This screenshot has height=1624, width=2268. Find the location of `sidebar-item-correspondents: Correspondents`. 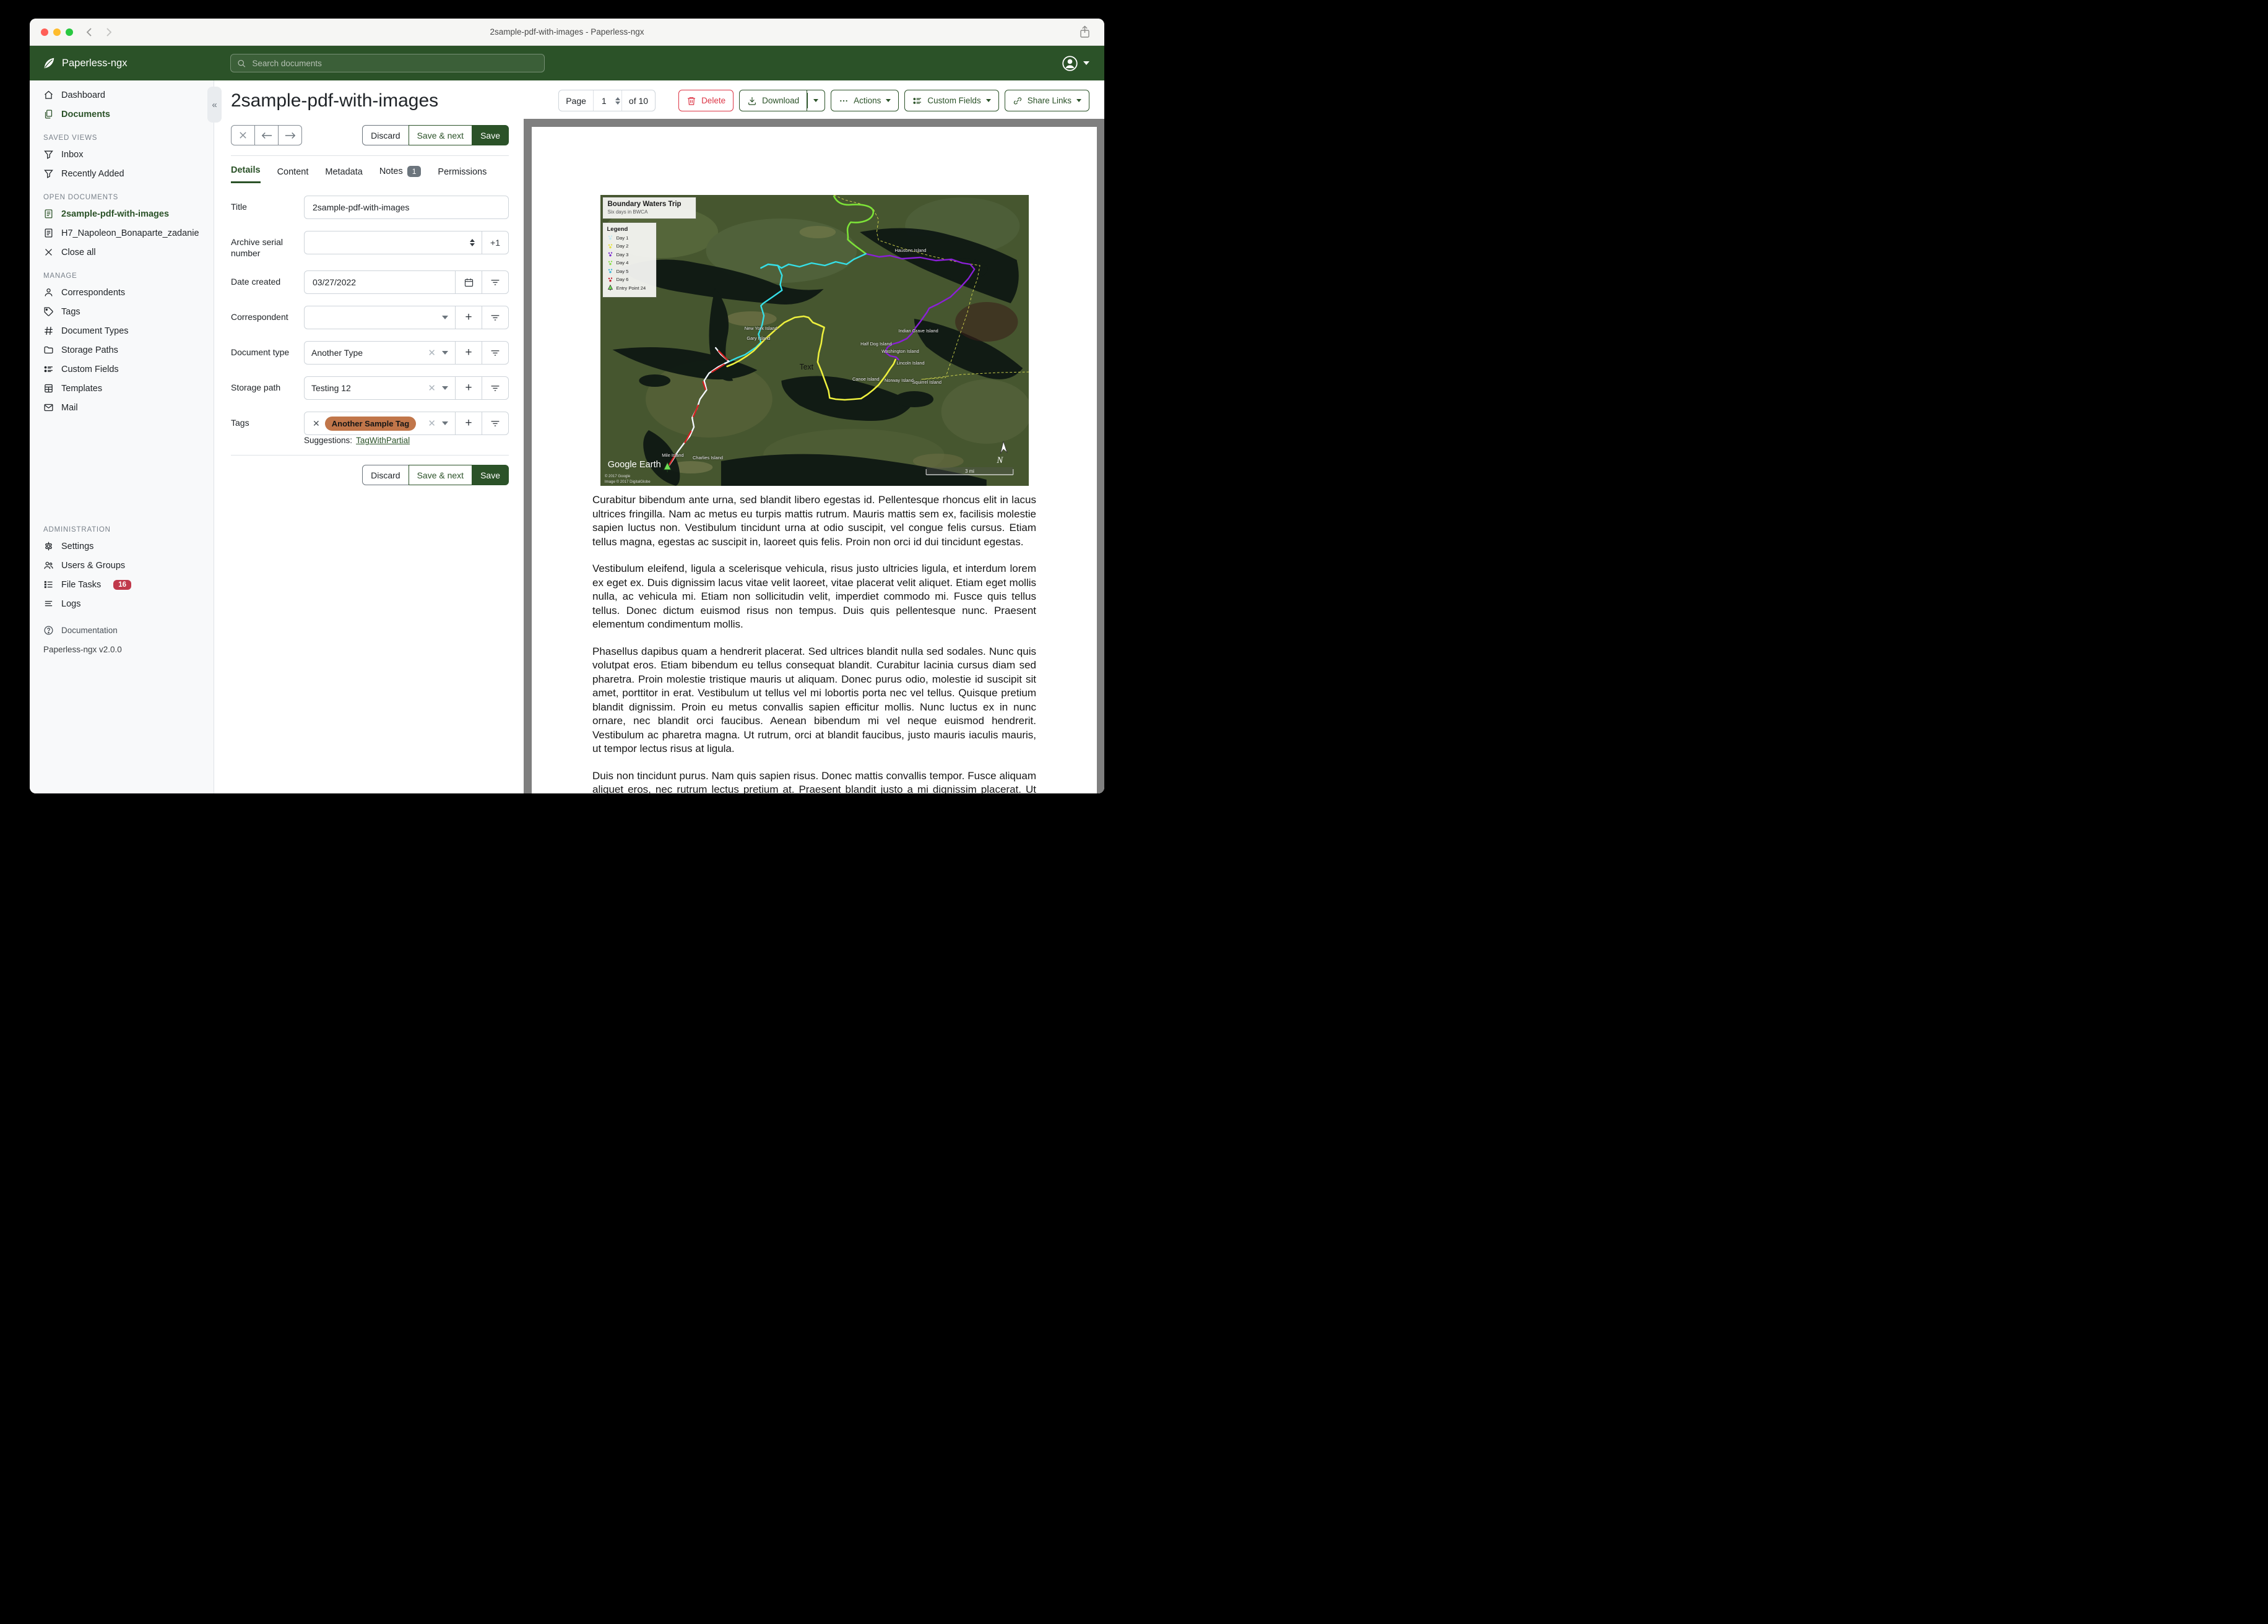

sidebar-item-correspondents: Correspondents is located at coordinates (122, 292).